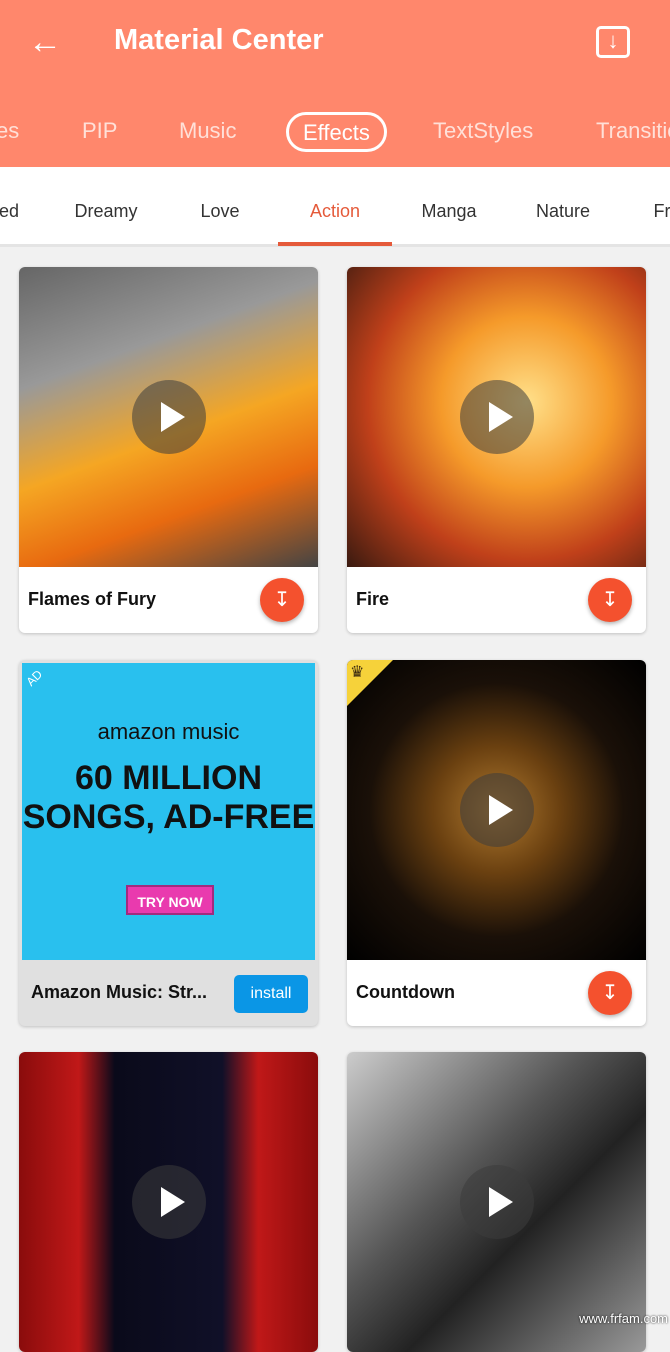 This screenshot has height=1352, width=670. Describe the element at coordinates (168, 731) in the screenshot. I see `ad-brand: amazon music` at that location.